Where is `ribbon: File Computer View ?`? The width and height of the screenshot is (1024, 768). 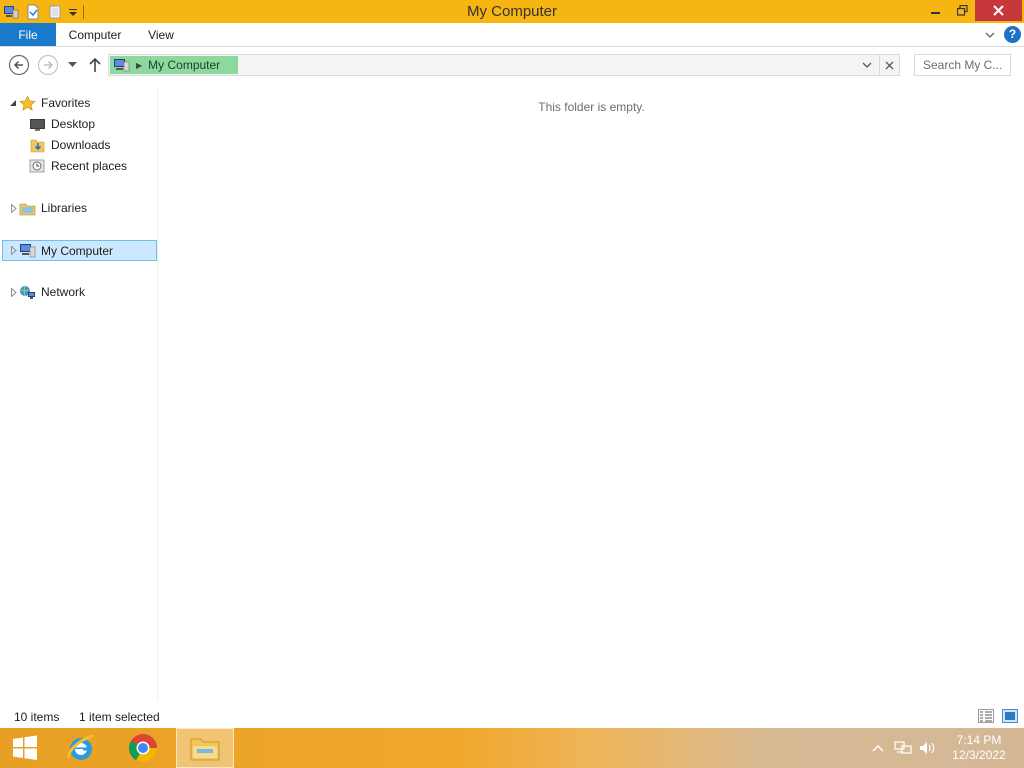
ribbon: File Computer View ? is located at coordinates (512, 35).